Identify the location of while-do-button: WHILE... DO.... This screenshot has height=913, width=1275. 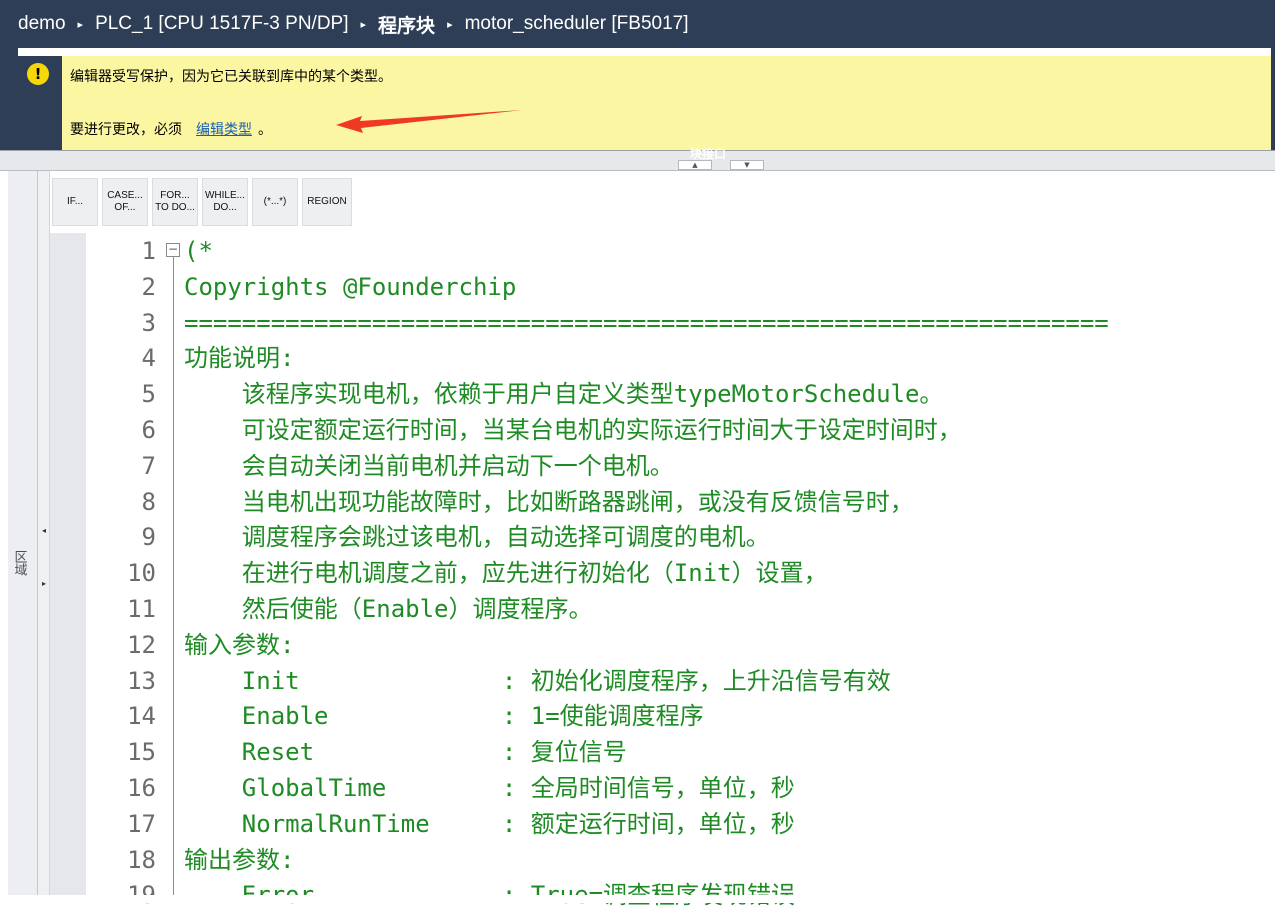
(225, 202).